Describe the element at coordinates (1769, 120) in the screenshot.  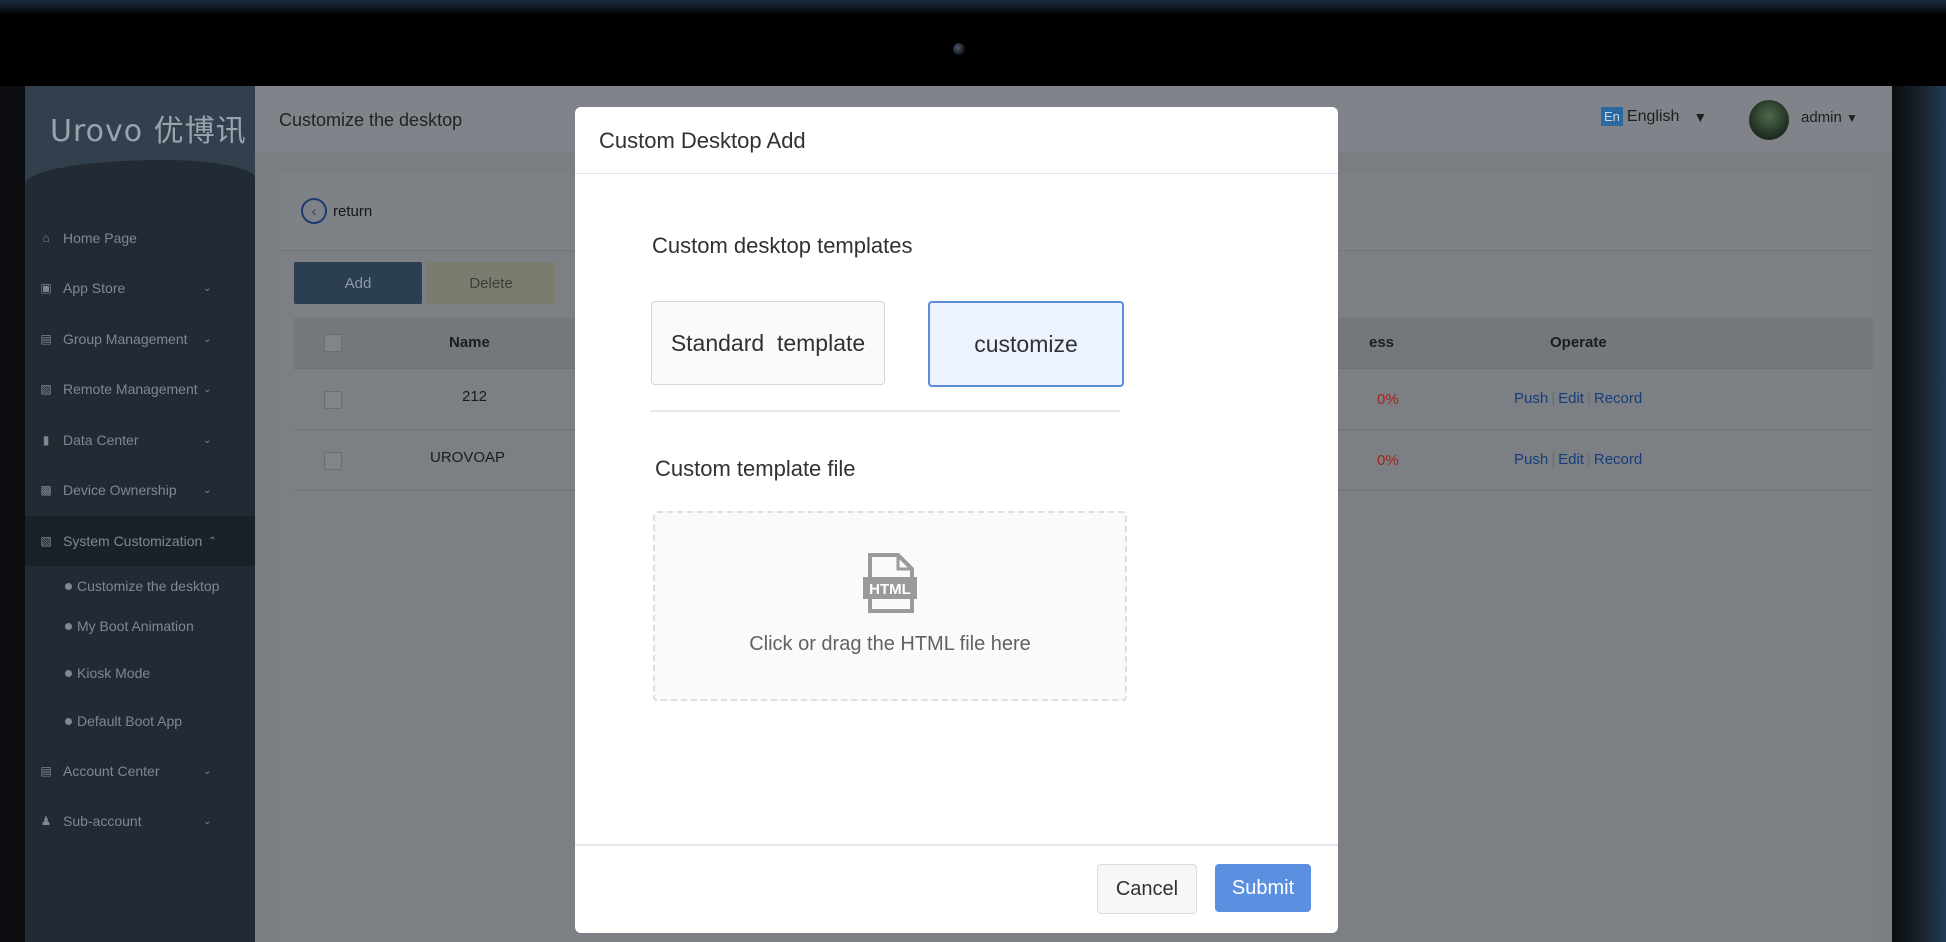
I see `avatar` at that location.